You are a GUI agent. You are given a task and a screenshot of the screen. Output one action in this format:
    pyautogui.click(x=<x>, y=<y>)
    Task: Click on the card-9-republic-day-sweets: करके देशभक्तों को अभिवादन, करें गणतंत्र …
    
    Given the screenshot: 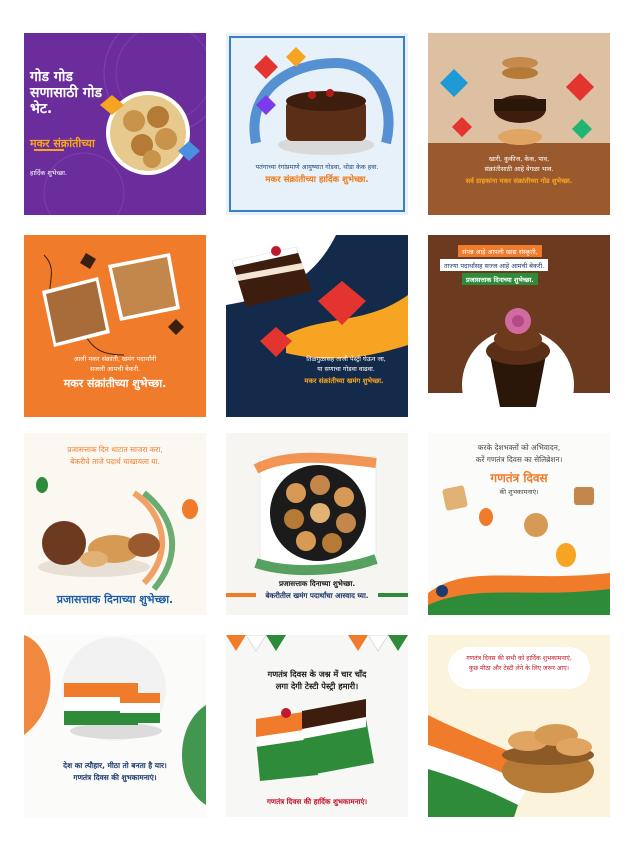 What is the action you would take?
    pyautogui.click(x=519, y=524)
    